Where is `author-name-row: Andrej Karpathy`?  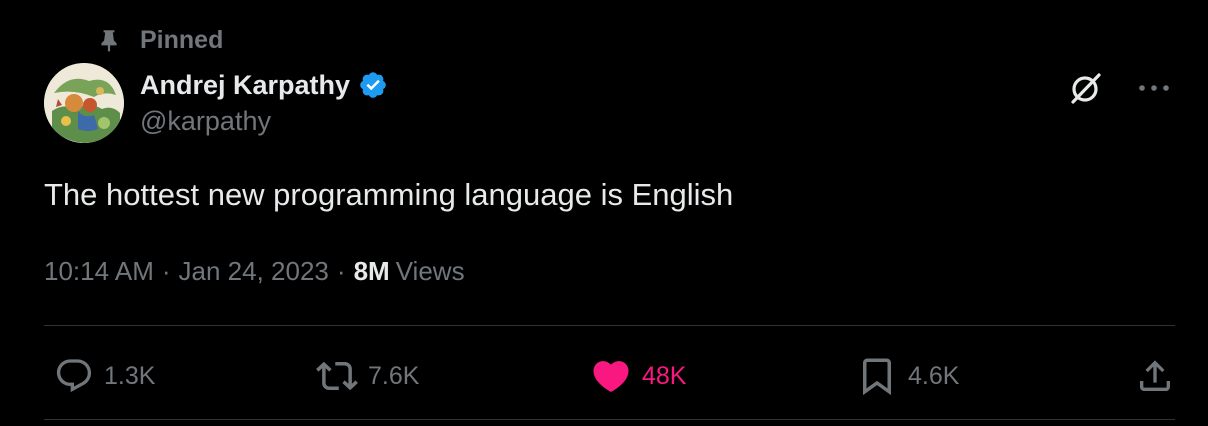
author-name-row: Andrej Karpathy is located at coordinates (264, 85).